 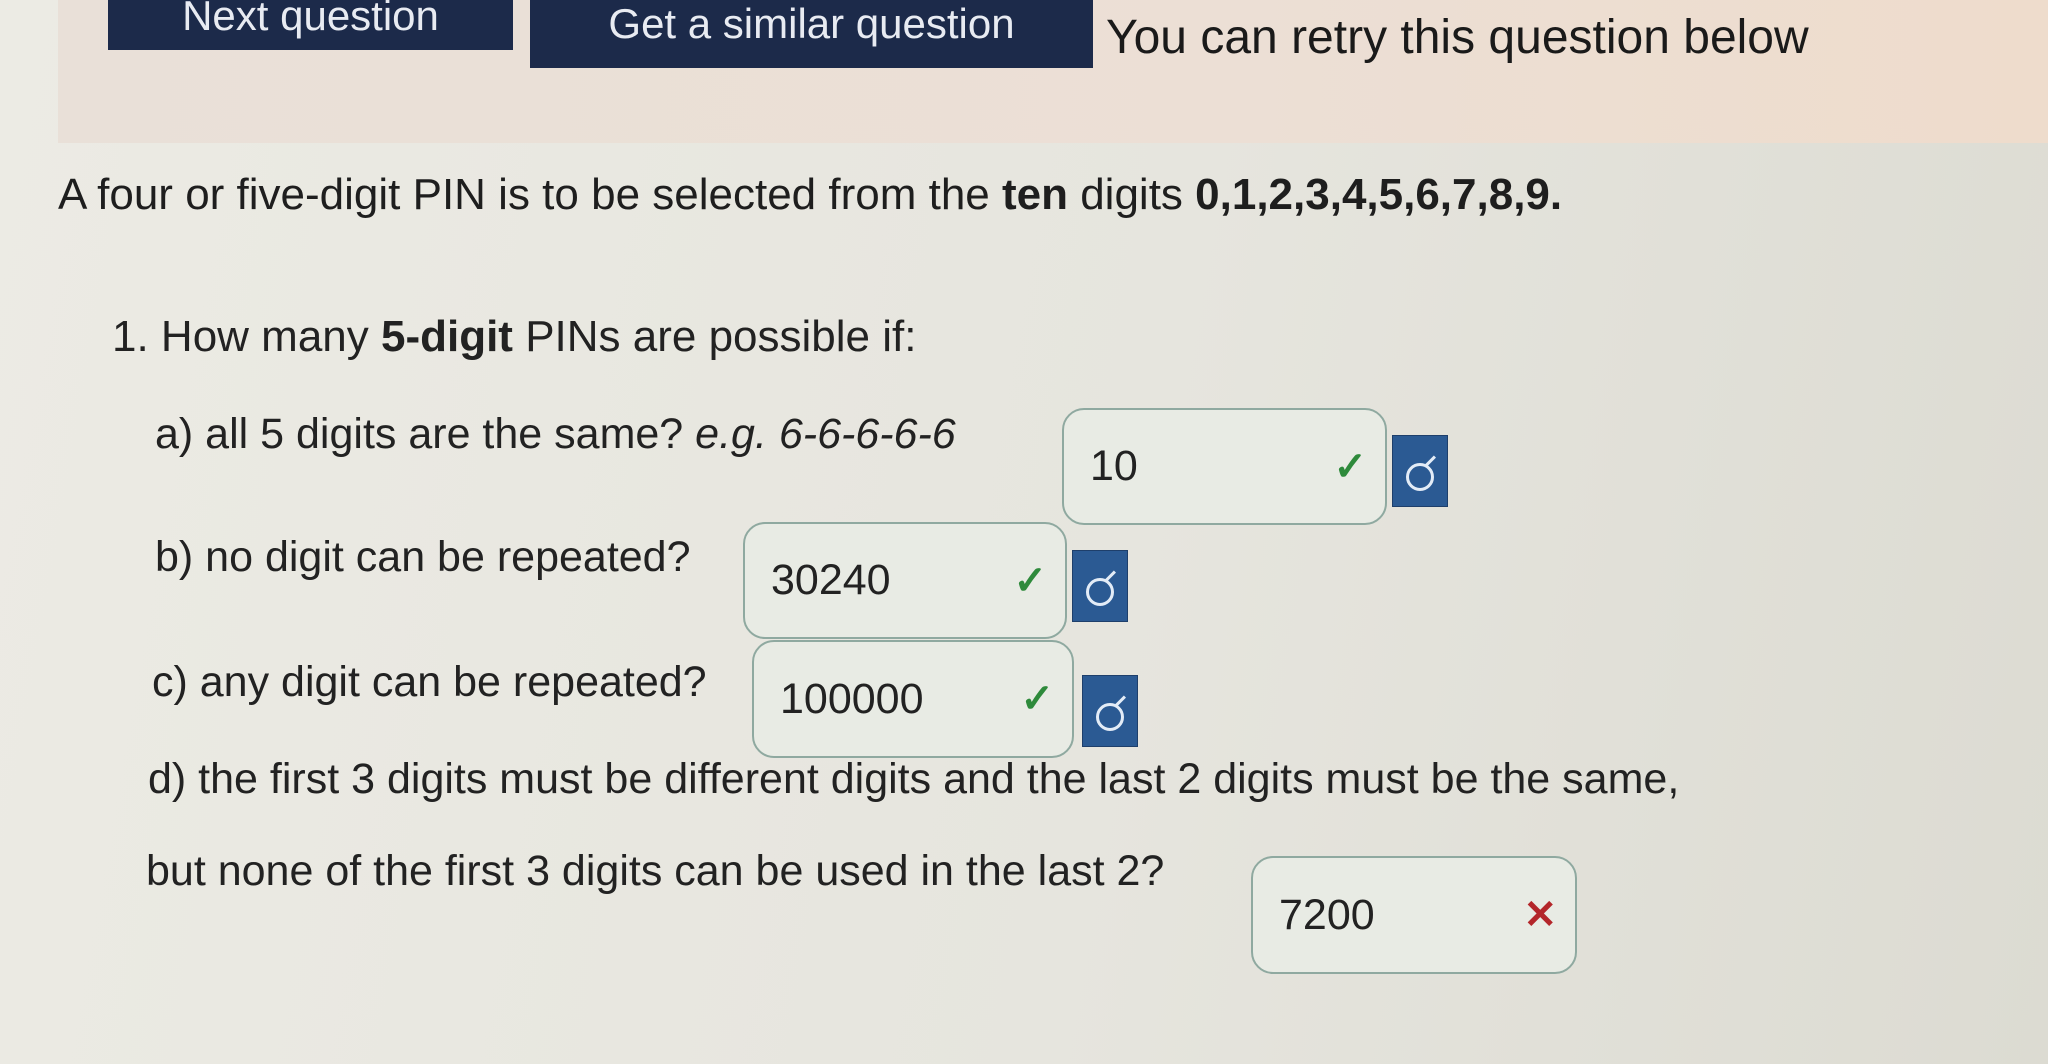 I want to click on part-a-example: e.g. 6-6-6-6-6, so click(x=825, y=434).